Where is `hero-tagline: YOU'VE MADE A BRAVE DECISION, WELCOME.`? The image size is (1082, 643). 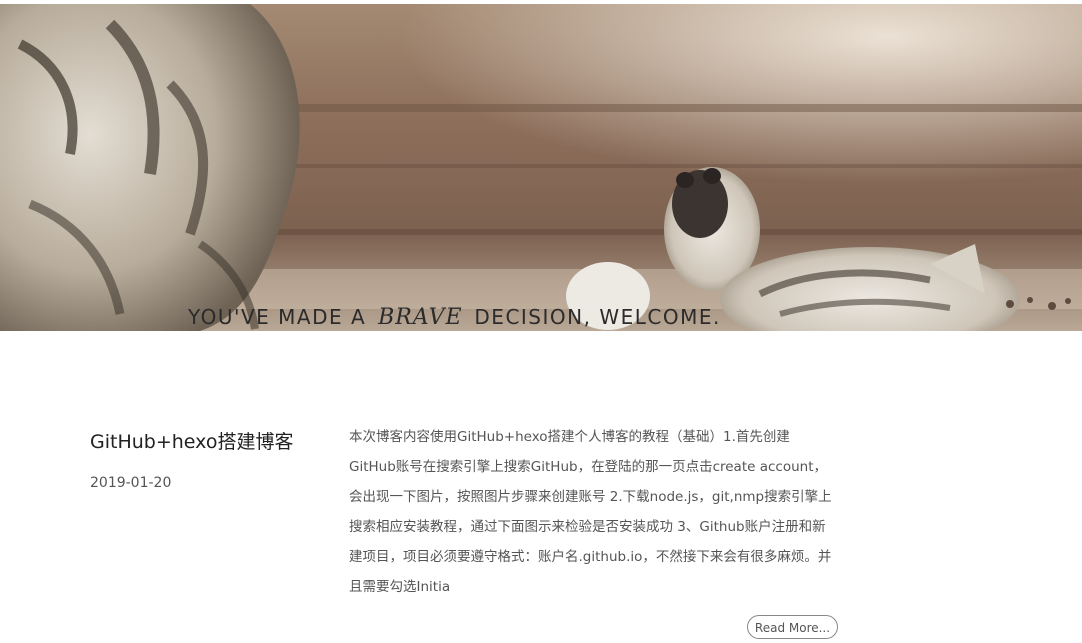 hero-tagline: YOU'VE MADE A BRAVE DECISION, WELCOME. is located at coordinates (454, 316).